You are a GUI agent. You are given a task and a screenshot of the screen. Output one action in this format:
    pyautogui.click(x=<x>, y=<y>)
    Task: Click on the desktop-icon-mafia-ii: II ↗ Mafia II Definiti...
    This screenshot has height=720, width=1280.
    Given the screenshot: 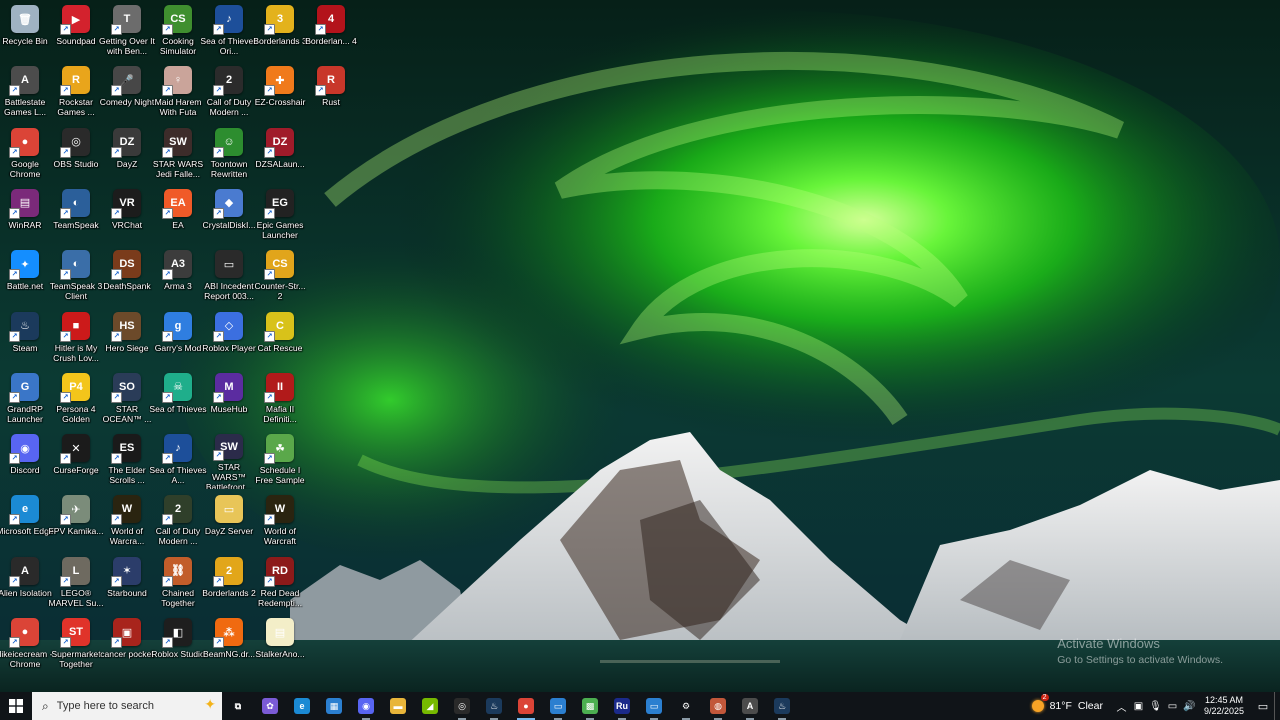 What is the action you would take?
    pyautogui.click(x=280, y=398)
    